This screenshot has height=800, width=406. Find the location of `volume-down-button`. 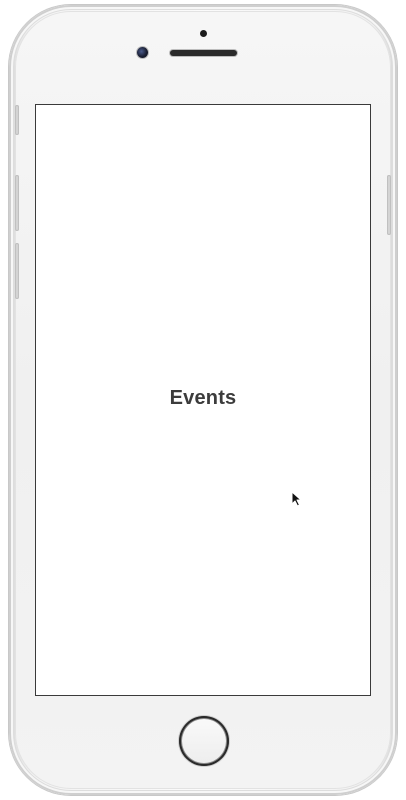

volume-down-button is located at coordinates (17, 271).